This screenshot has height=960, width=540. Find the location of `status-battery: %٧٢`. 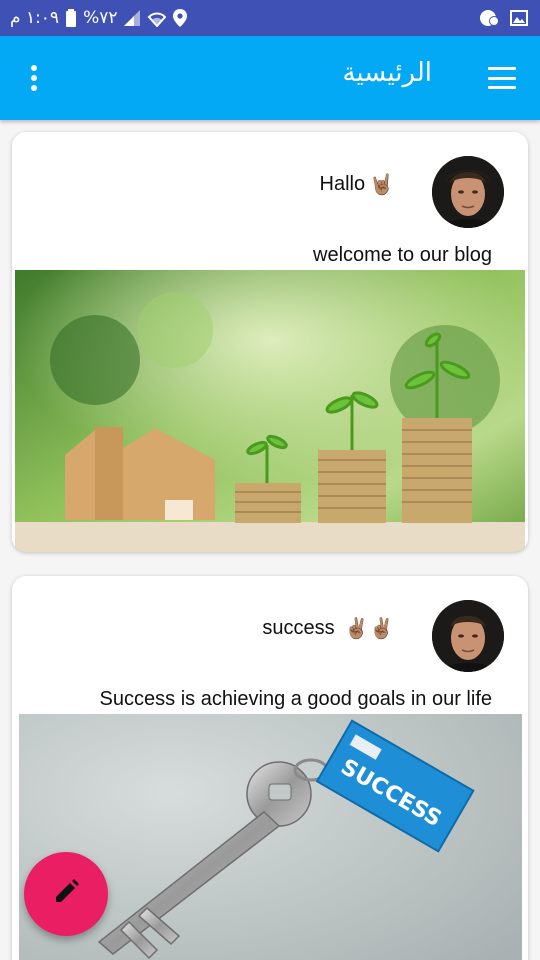

status-battery: %٧٢ is located at coordinates (100, 18).